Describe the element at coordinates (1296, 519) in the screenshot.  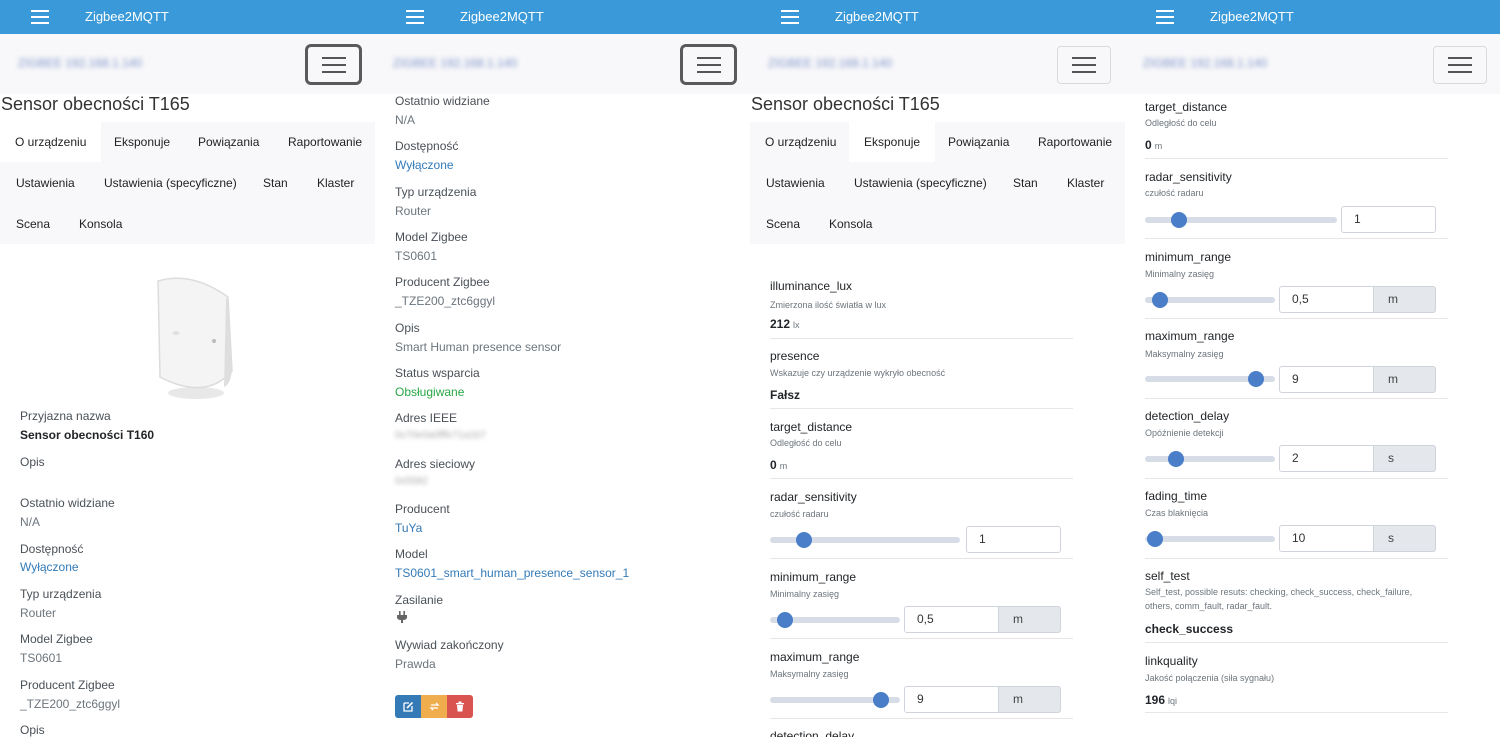
I see `expose-fading-time: fading_time Czas blaknięcia 10 s` at that location.